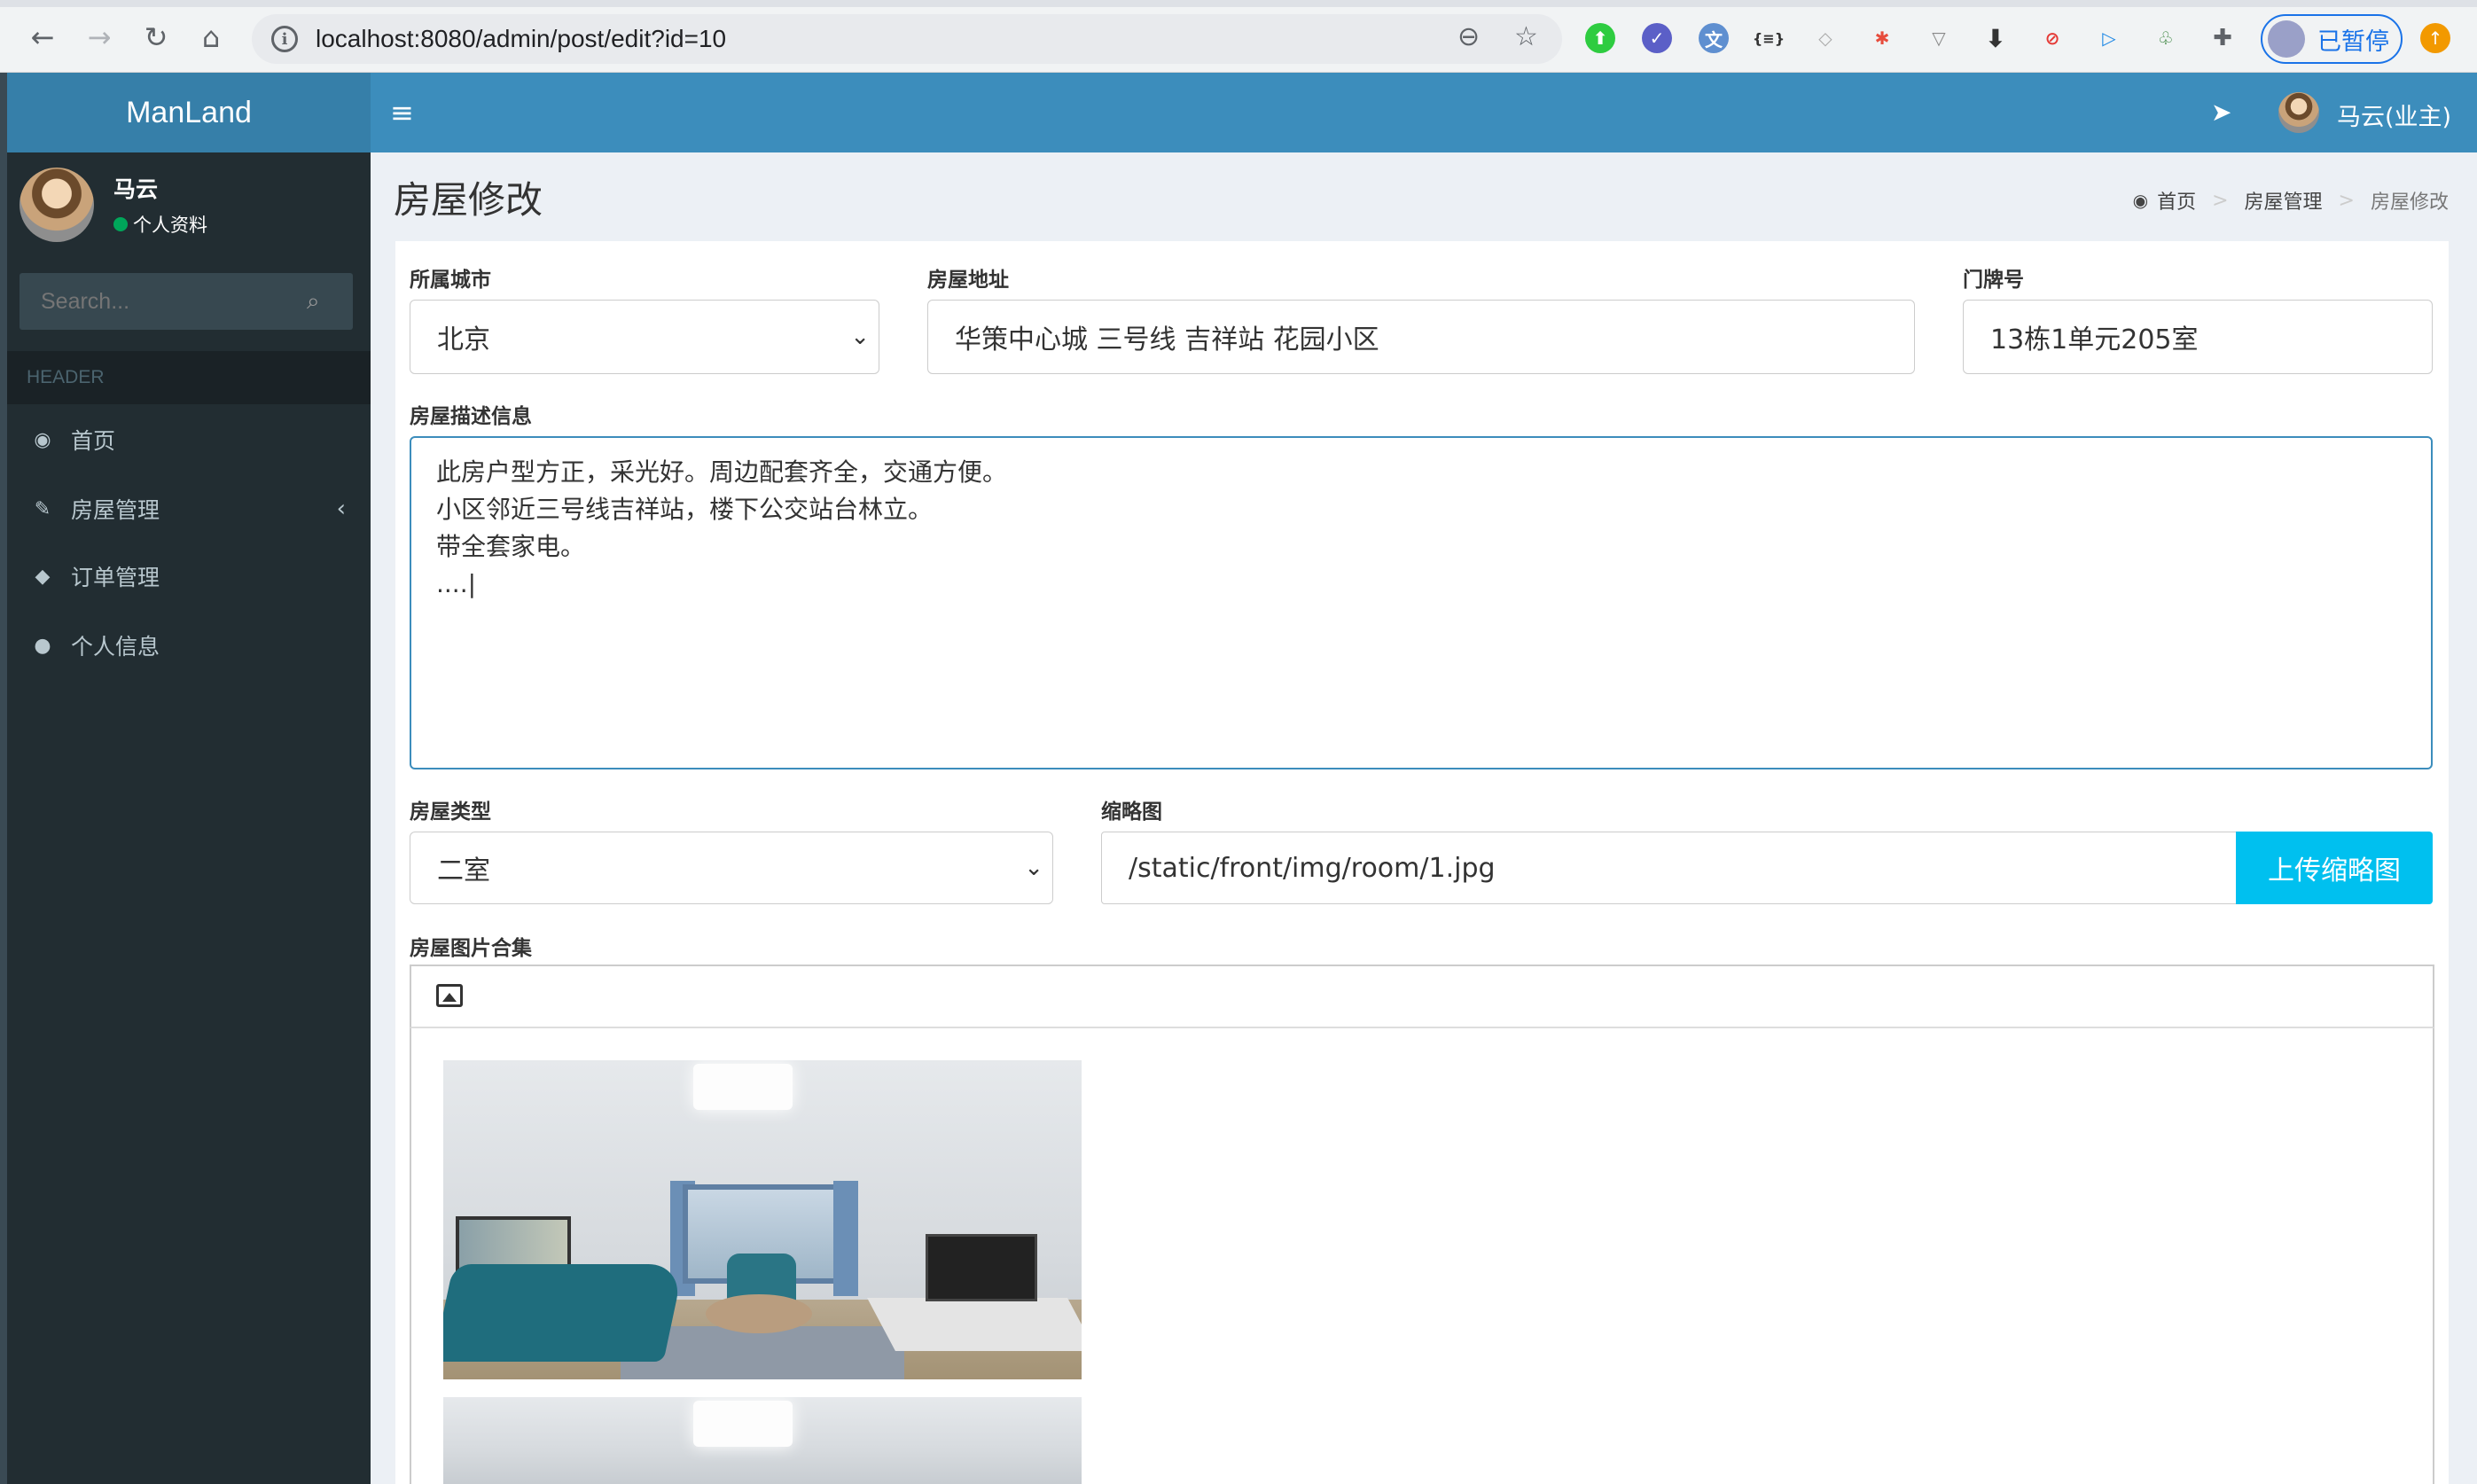 This screenshot has height=1484, width=2477. What do you see at coordinates (2094, 339) in the screenshot?
I see `door-number-input-value: 13栋1单元205室` at bounding box center [2094, 339].